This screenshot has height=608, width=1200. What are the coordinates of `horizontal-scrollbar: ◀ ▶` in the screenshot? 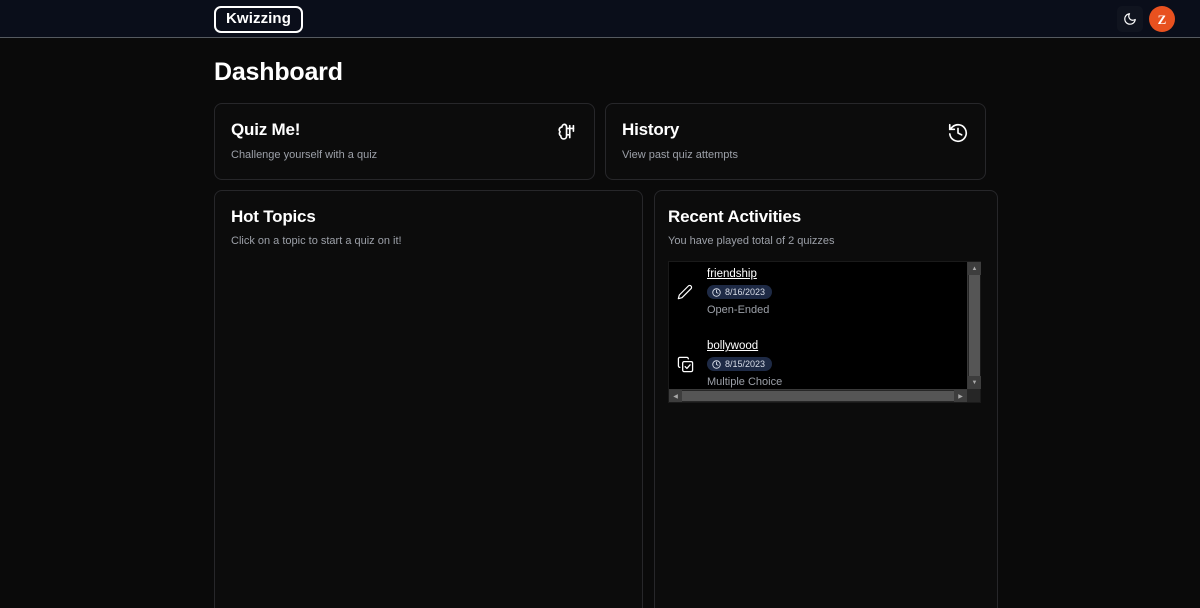 It's located at (818, 395).